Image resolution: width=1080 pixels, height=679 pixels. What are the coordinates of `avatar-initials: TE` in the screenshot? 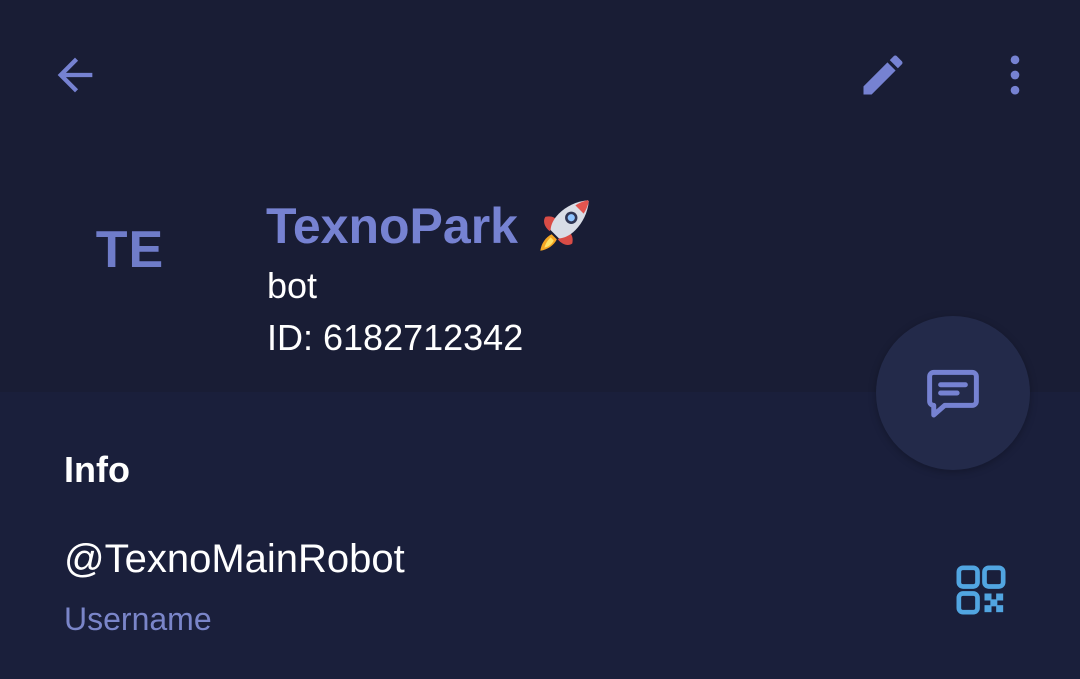 It's located at (130, 250).